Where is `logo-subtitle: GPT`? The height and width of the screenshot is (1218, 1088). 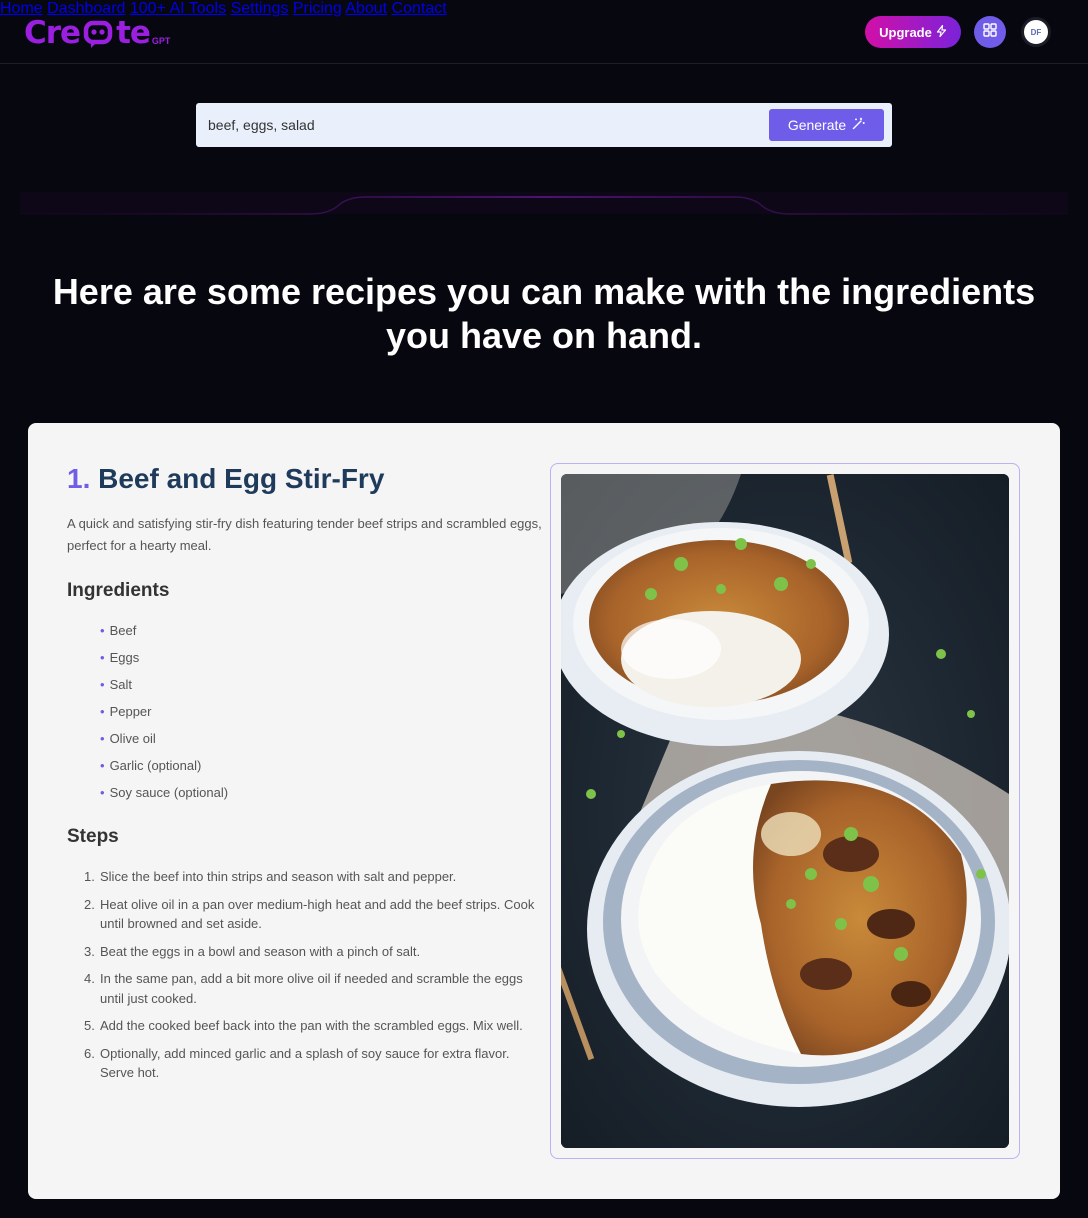
logo-subtitle: GPT is located at coordinates (161, 41).